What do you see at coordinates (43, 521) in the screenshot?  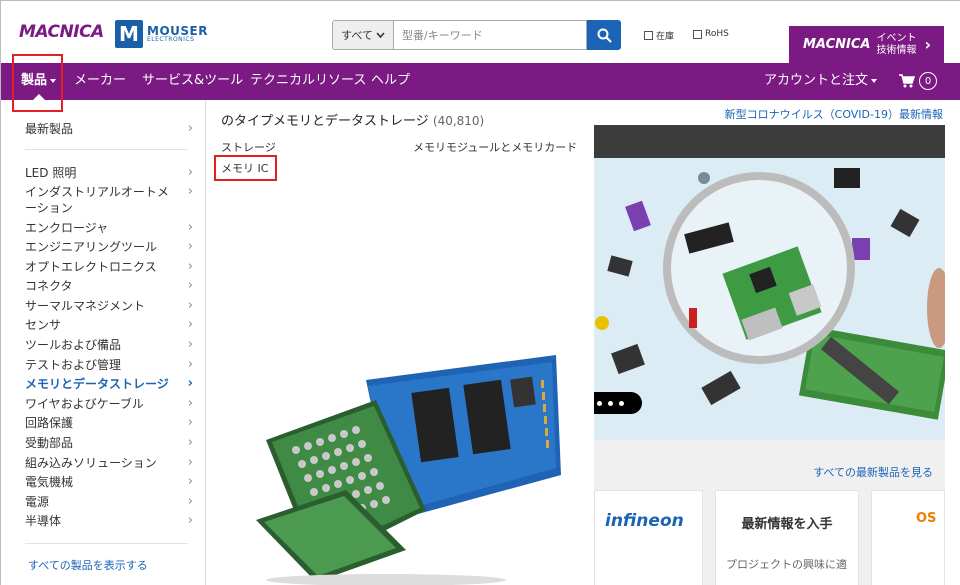 I see `sidebar-item-label: 半導体` at bounding box center [43, 521].